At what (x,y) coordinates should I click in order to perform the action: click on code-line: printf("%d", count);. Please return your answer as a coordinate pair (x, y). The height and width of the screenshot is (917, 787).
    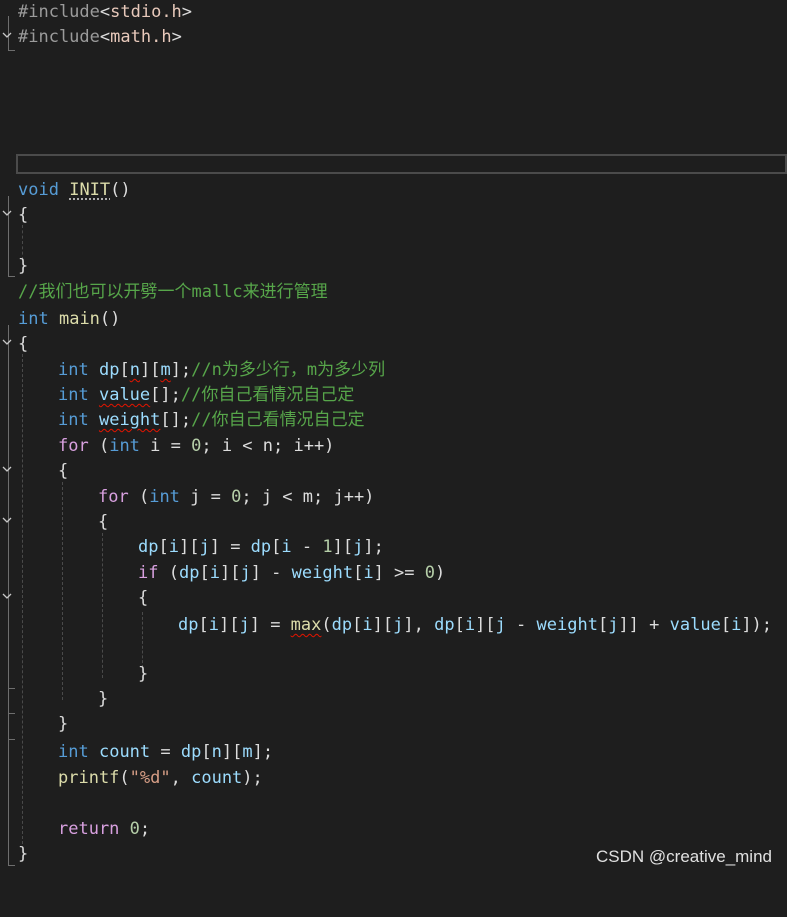
    Looking at the image, I should click on (131, 778).